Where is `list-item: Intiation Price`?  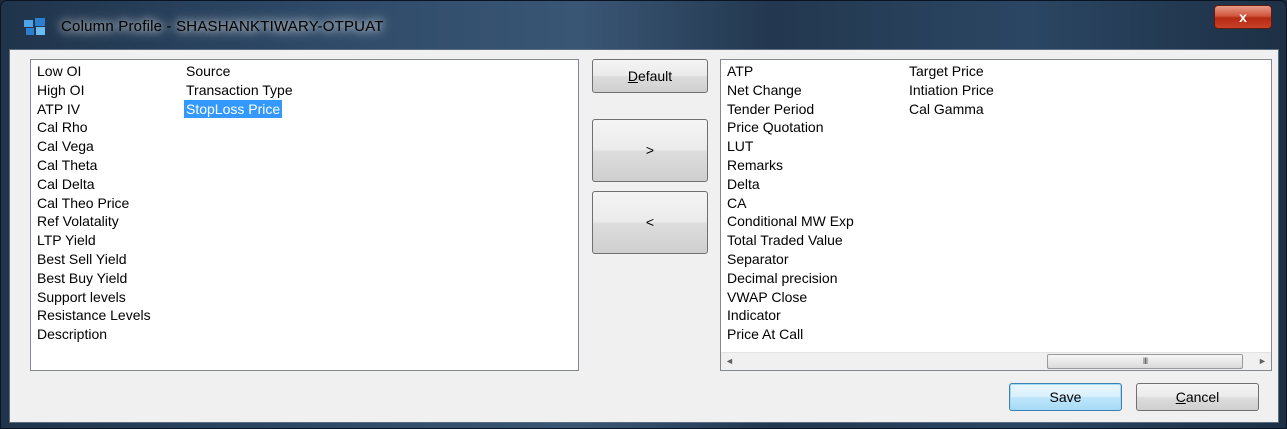 list-item: Intiation Price is located at coordinates (951, 90).